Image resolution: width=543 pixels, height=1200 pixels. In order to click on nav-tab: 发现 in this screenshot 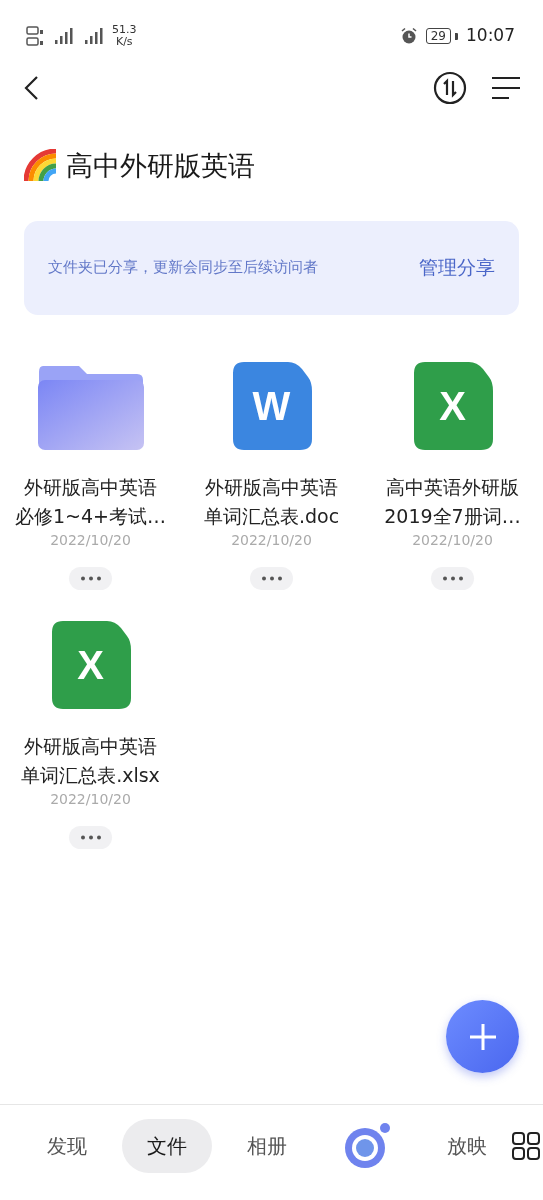, I will do `click(67, 1145)`.